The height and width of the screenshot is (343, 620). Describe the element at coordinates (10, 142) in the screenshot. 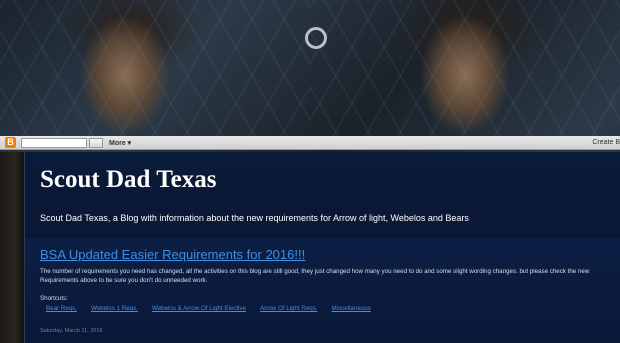

I see `blogger-logo-icon: B` at that location.